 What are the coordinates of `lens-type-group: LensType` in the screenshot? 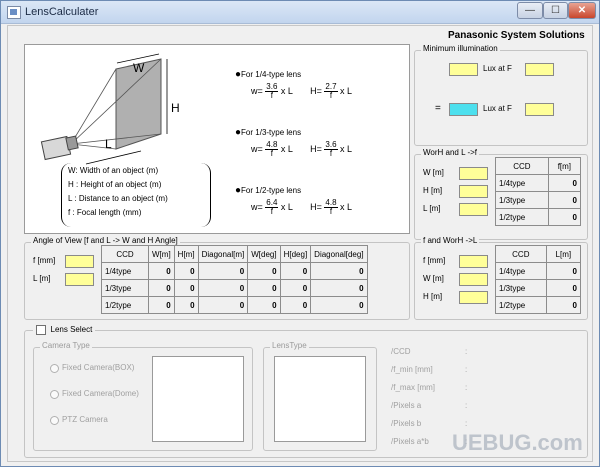 It's located at (320, 396).